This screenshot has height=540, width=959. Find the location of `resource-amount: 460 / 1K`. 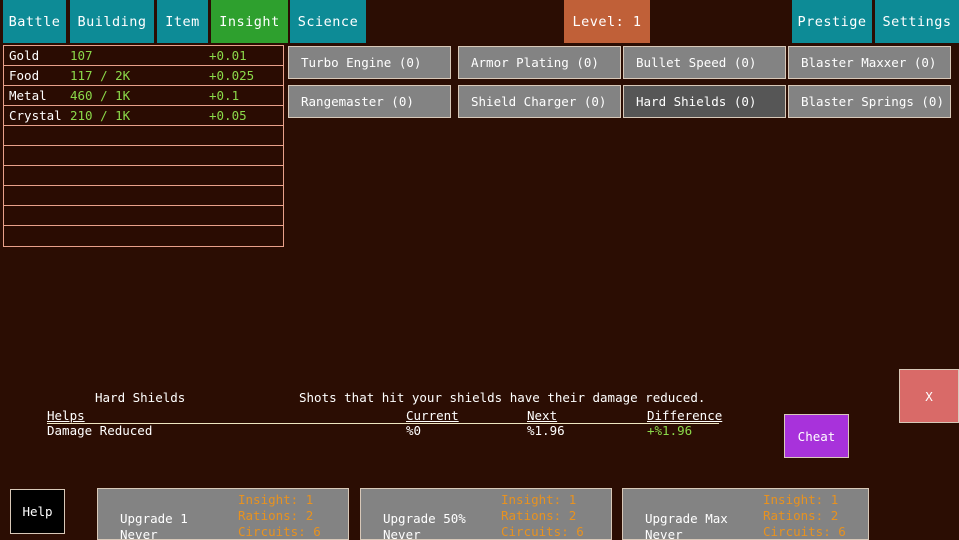

resource-amount: 460 / 1K is located at coordinates (100, 95).